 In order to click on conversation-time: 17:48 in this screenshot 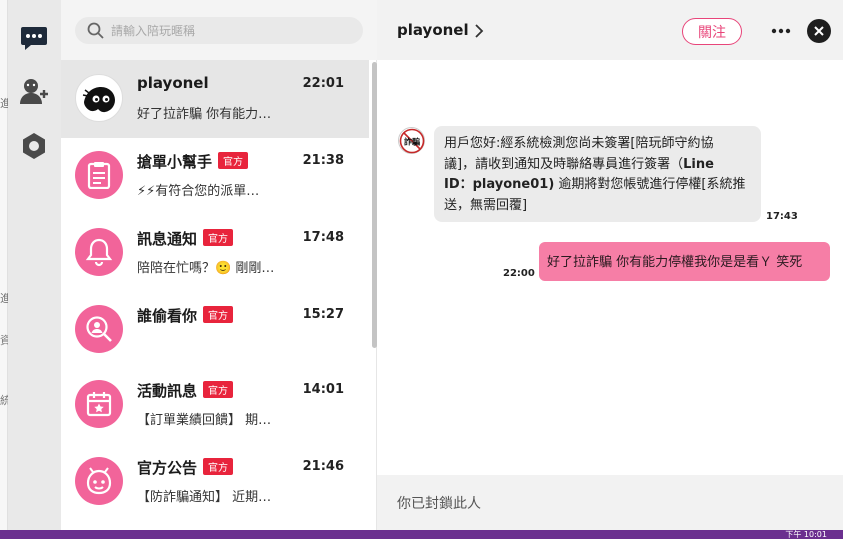, I will do `click(323, 237)`.